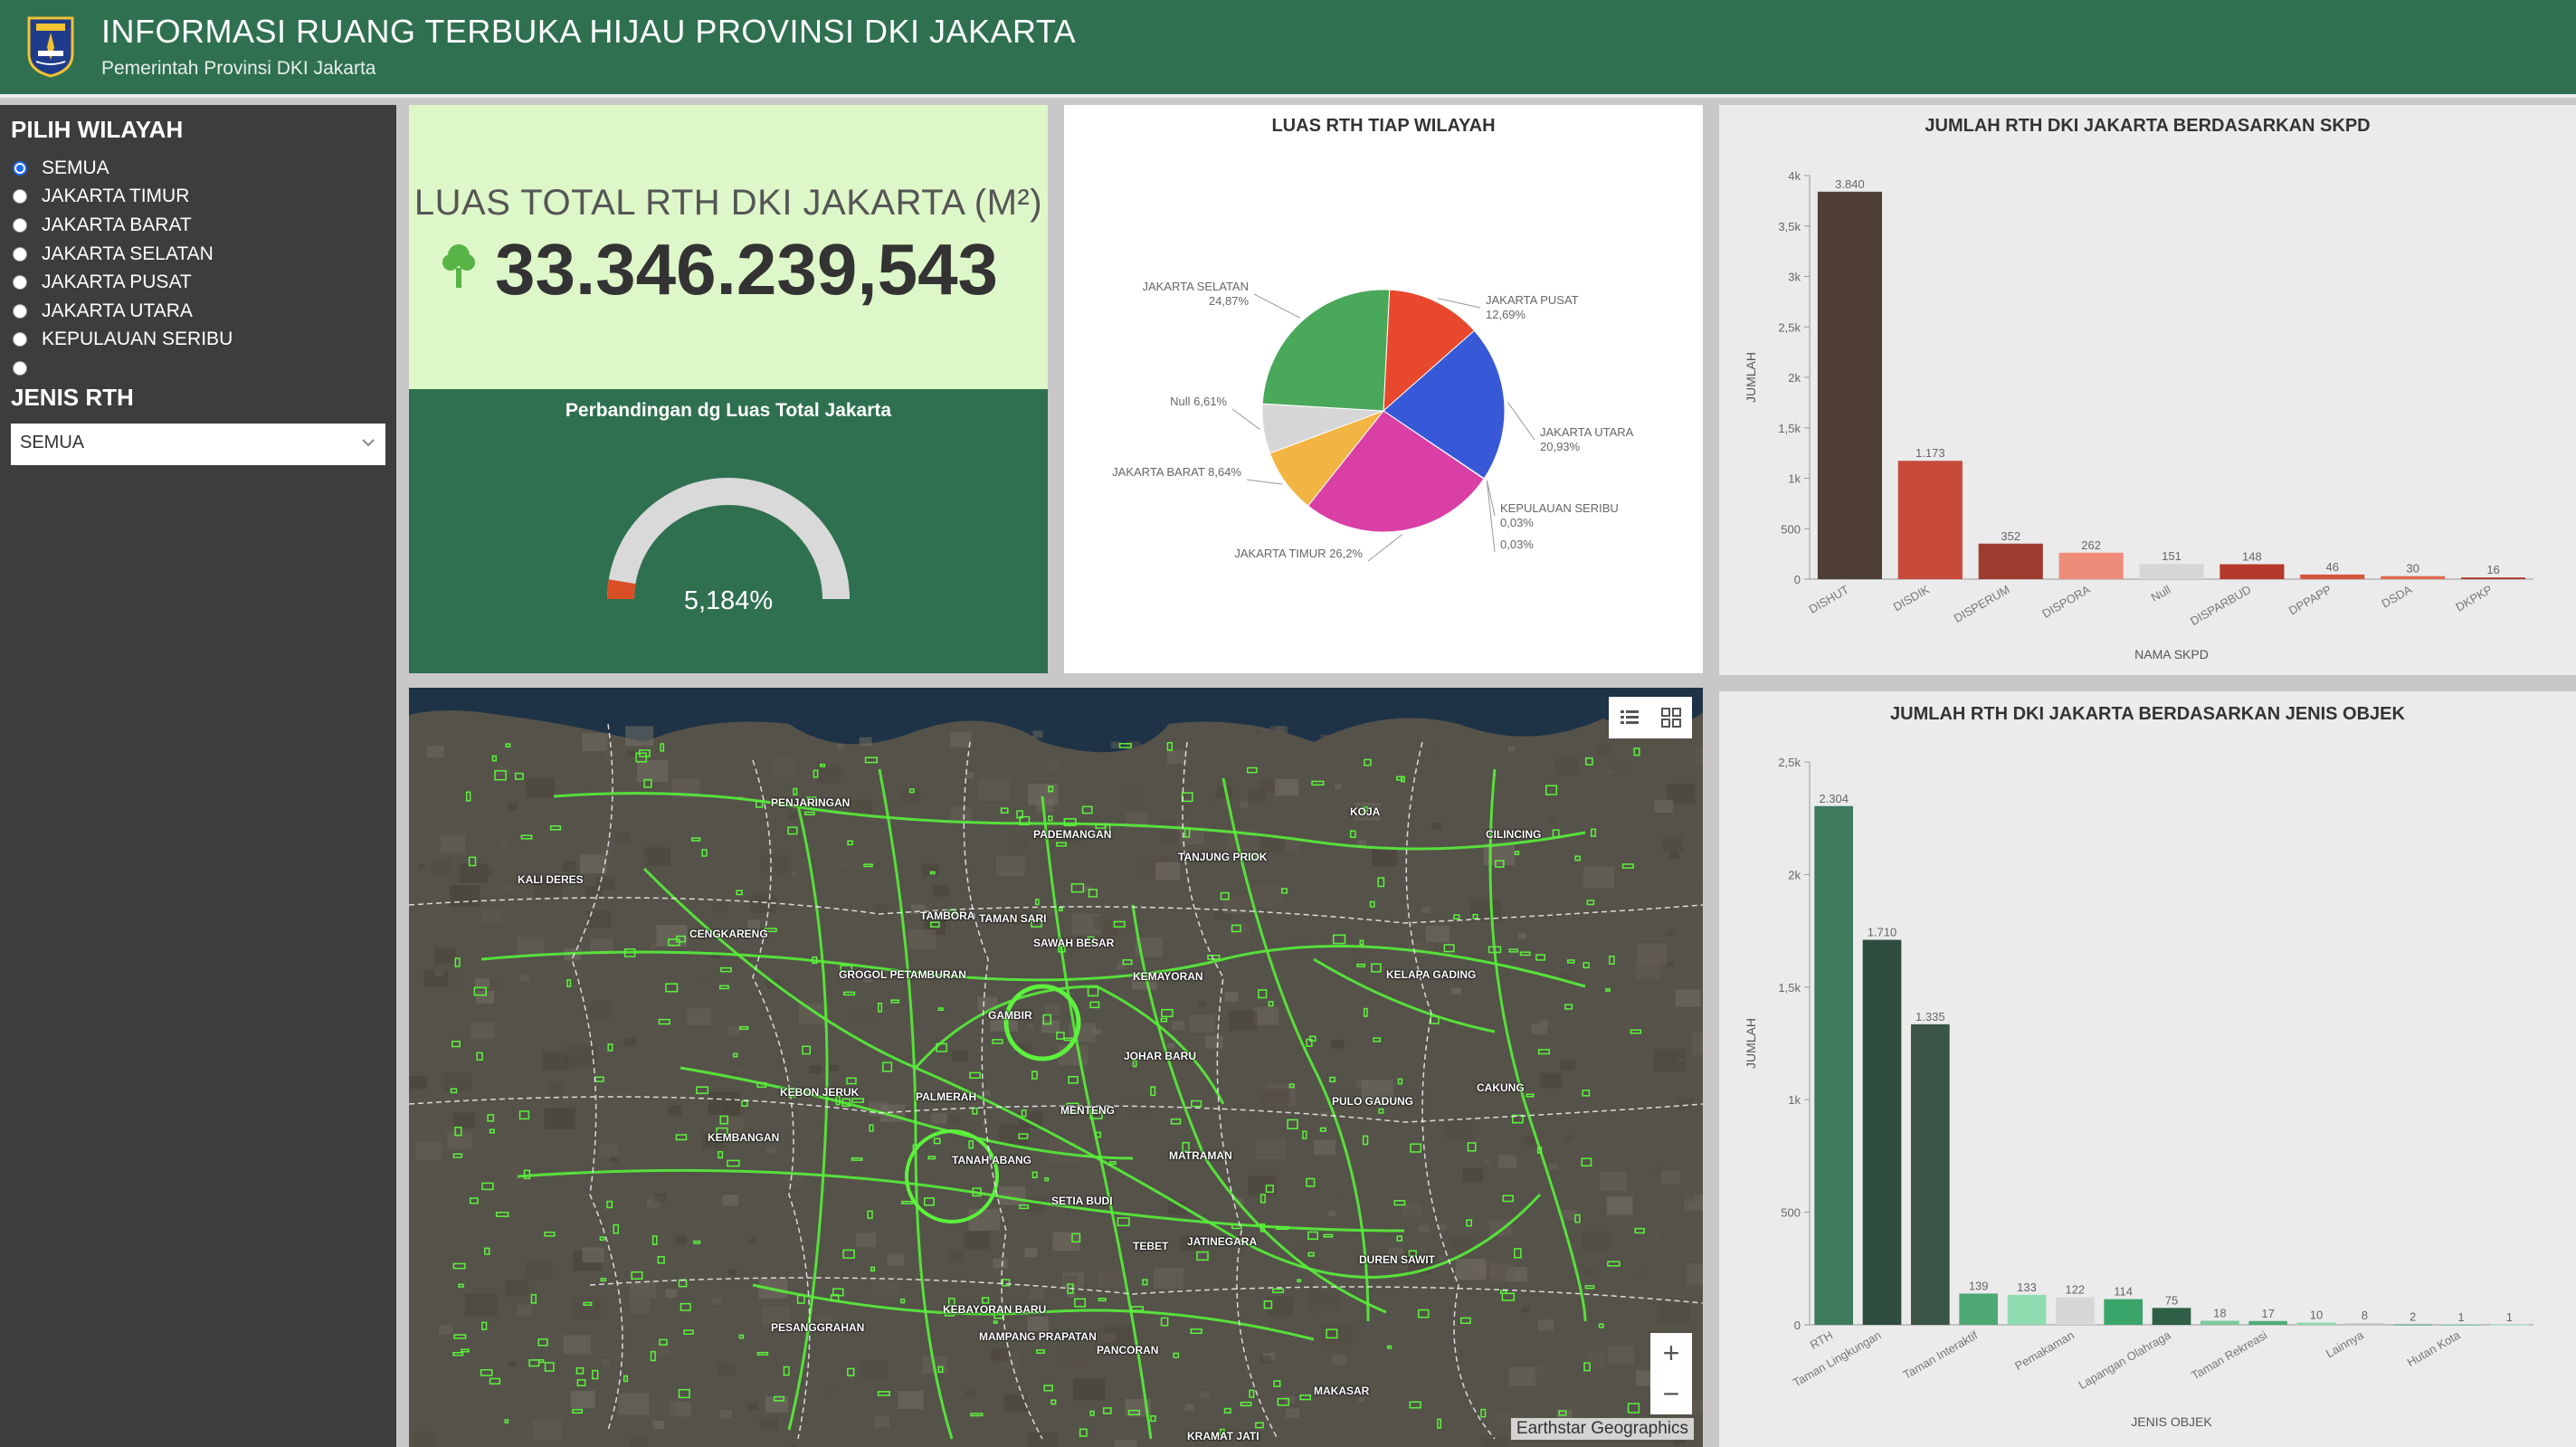 The image size is (2576, 1447). Describe the element at coordinates (2460, 1317) in the screenshot. I see `bar-value-label: 1` at that location.